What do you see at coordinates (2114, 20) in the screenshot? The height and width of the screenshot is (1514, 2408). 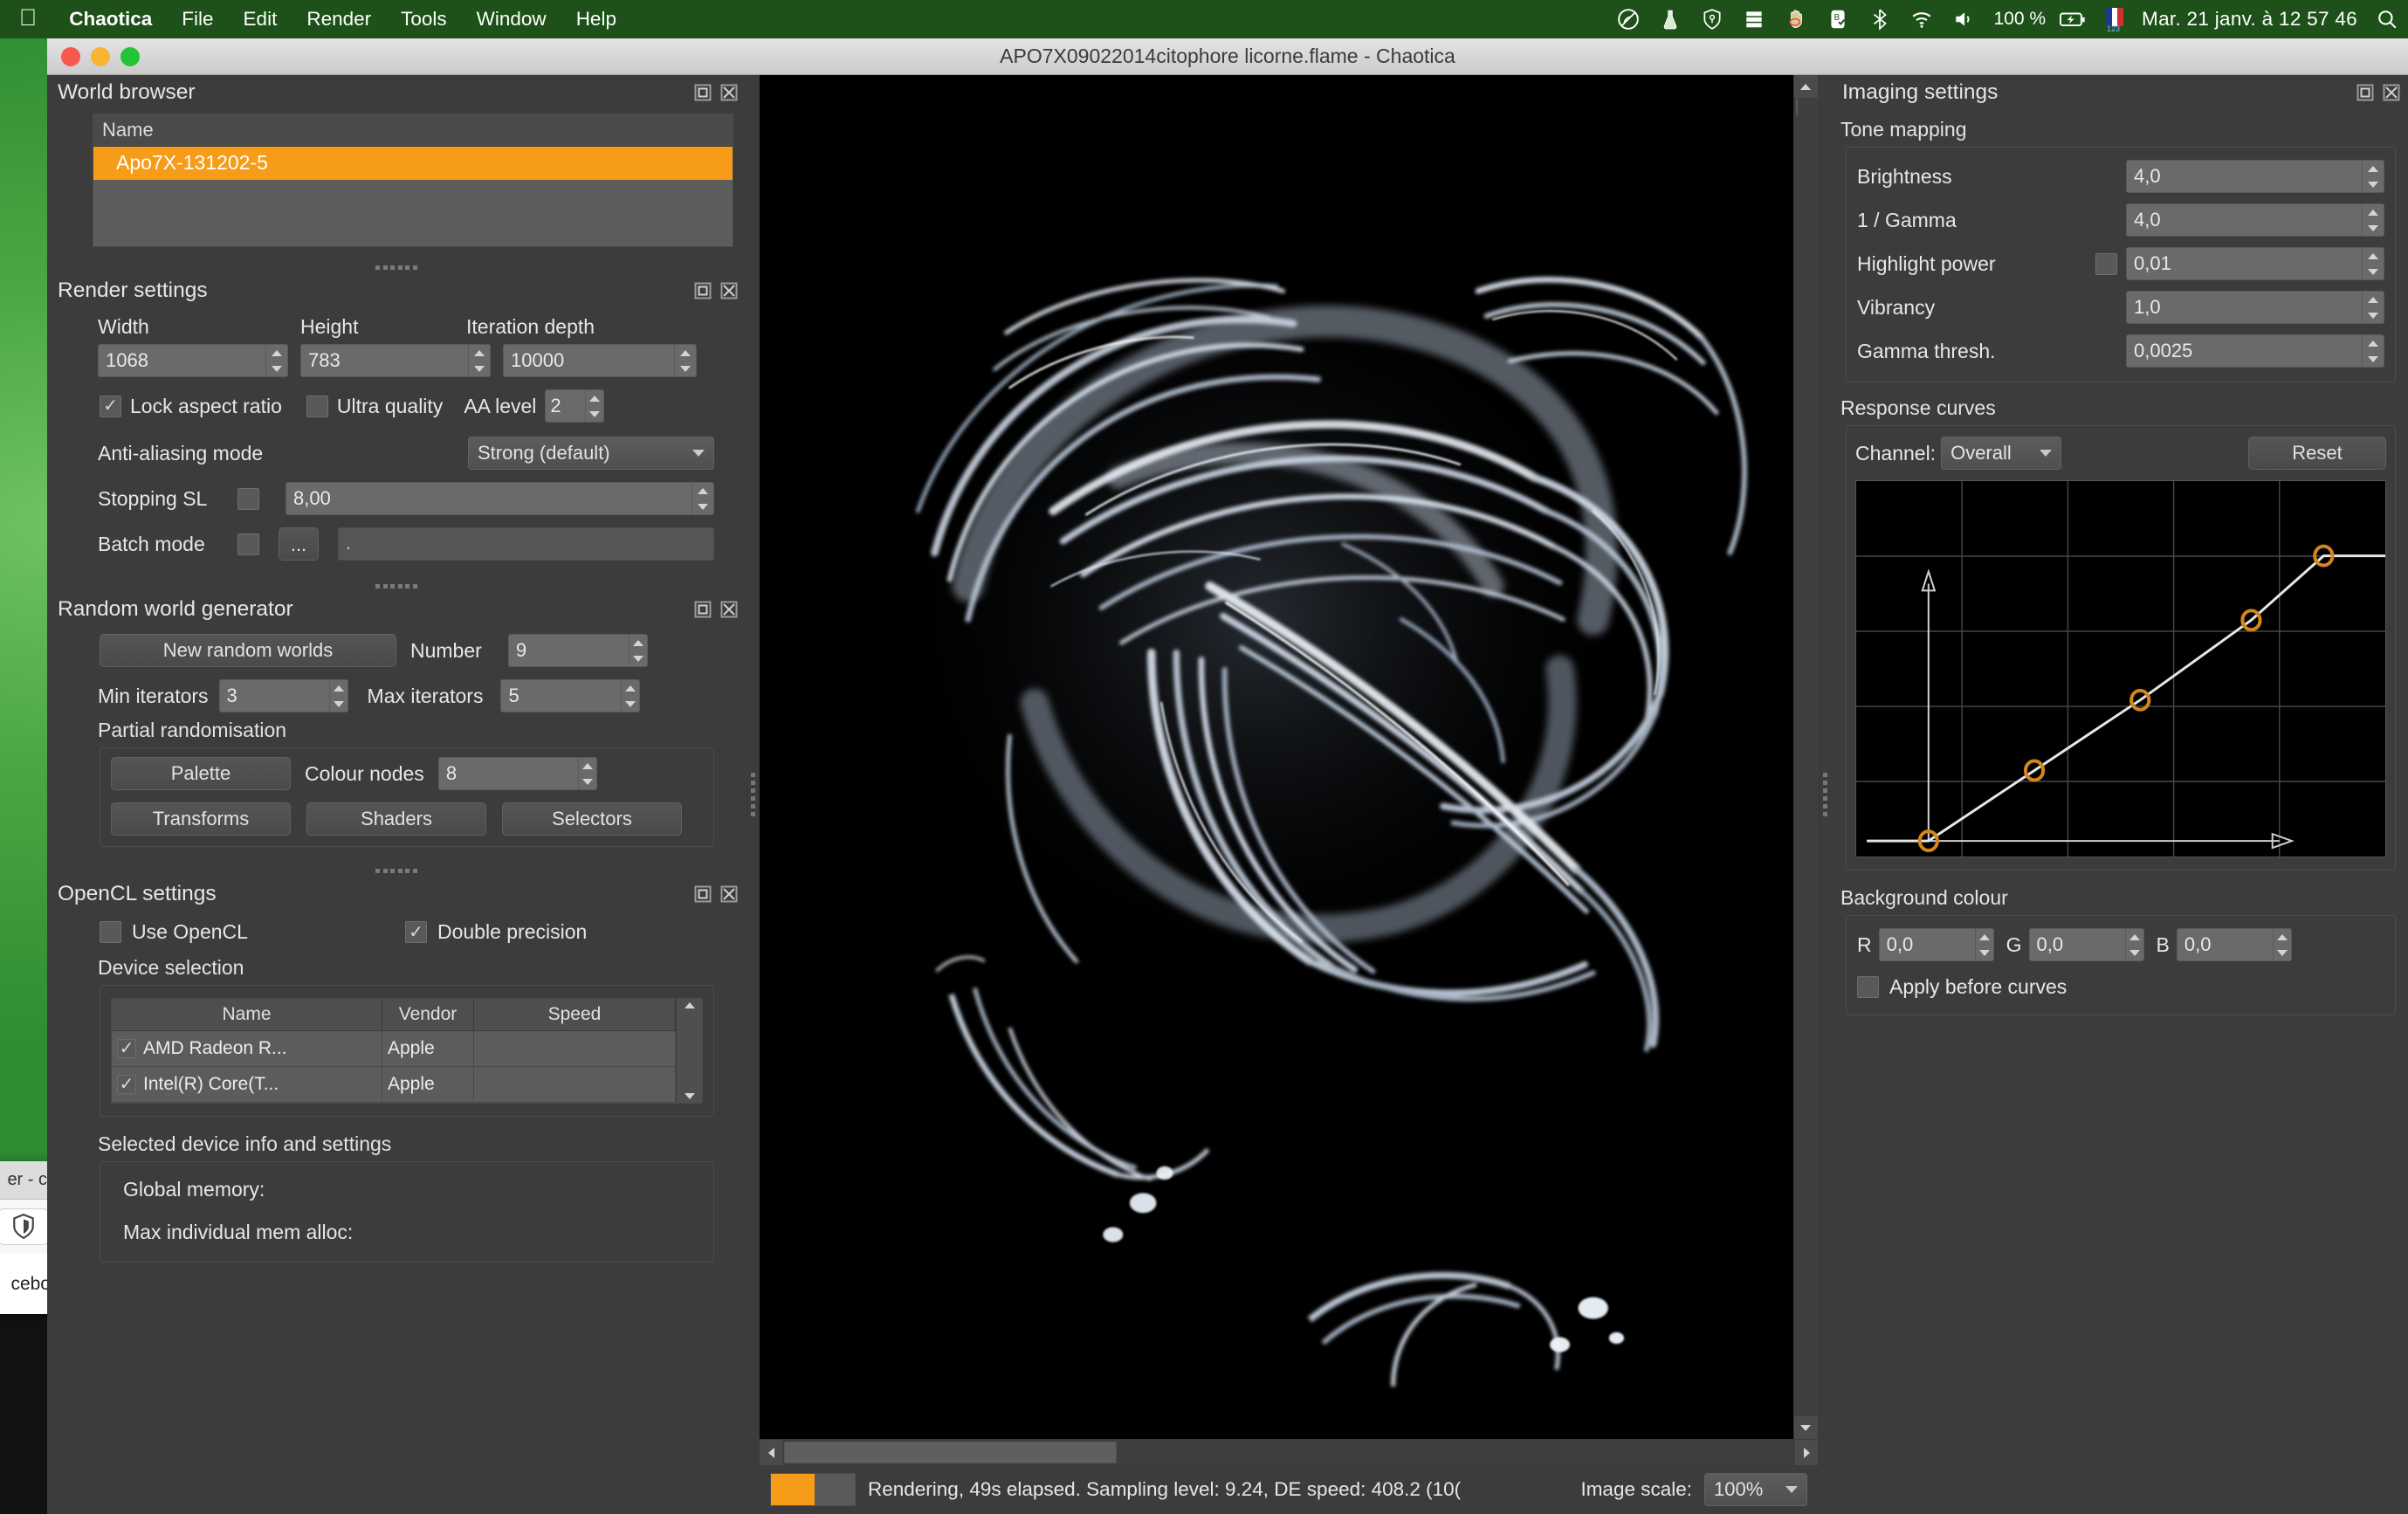 I see `fr-flag-icon: 123` at bounding box center [2114, 20].